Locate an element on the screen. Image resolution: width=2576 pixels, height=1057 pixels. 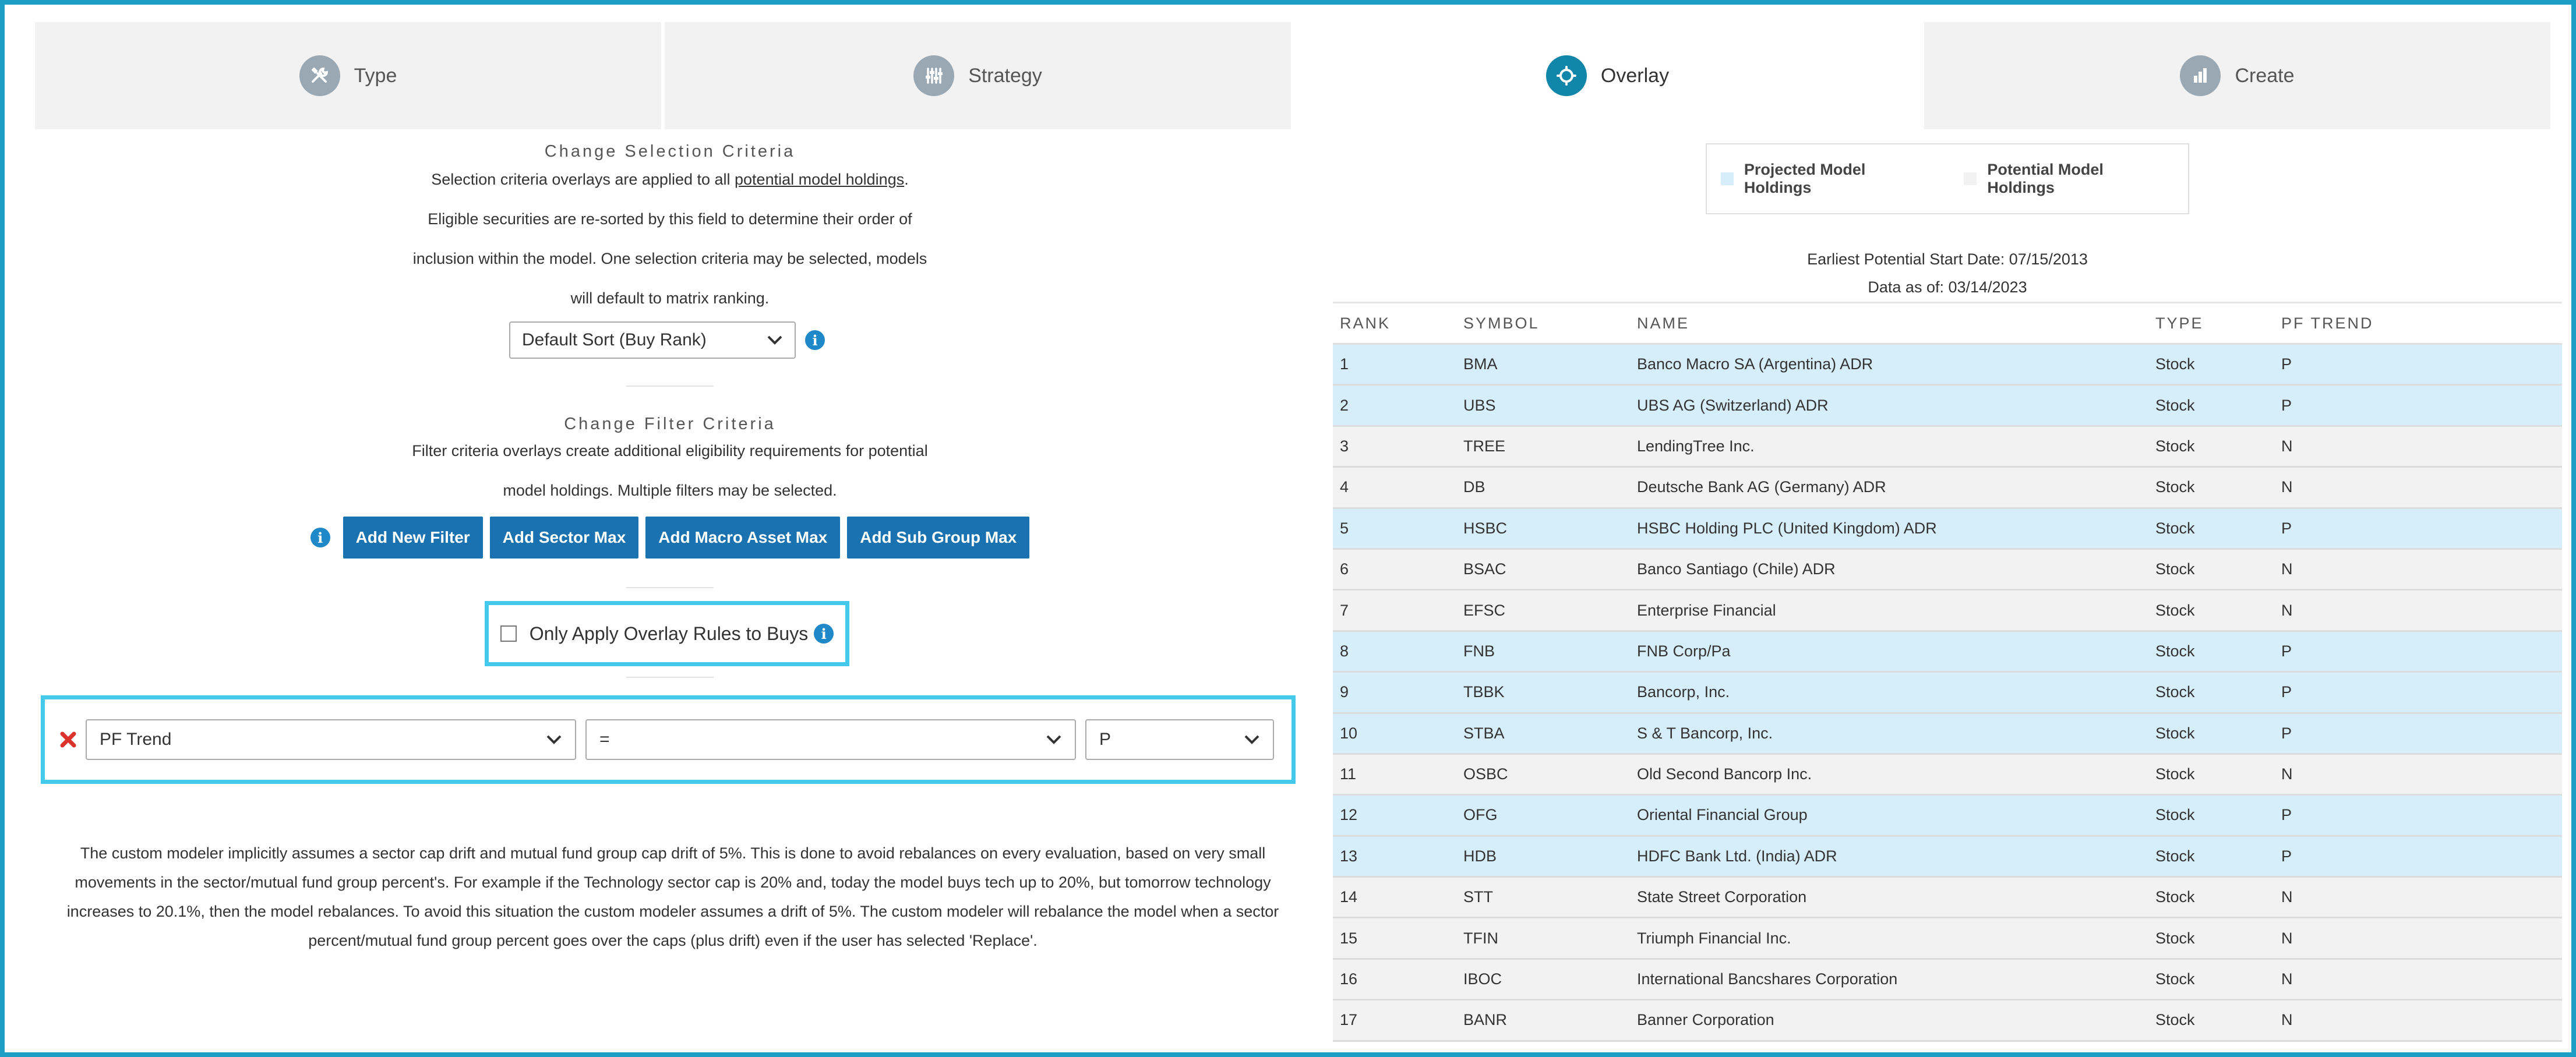
table-row: 13 HDB HDFC Bank Ltd. (India) ADR Stock P is located at coordinates (1948, 857).